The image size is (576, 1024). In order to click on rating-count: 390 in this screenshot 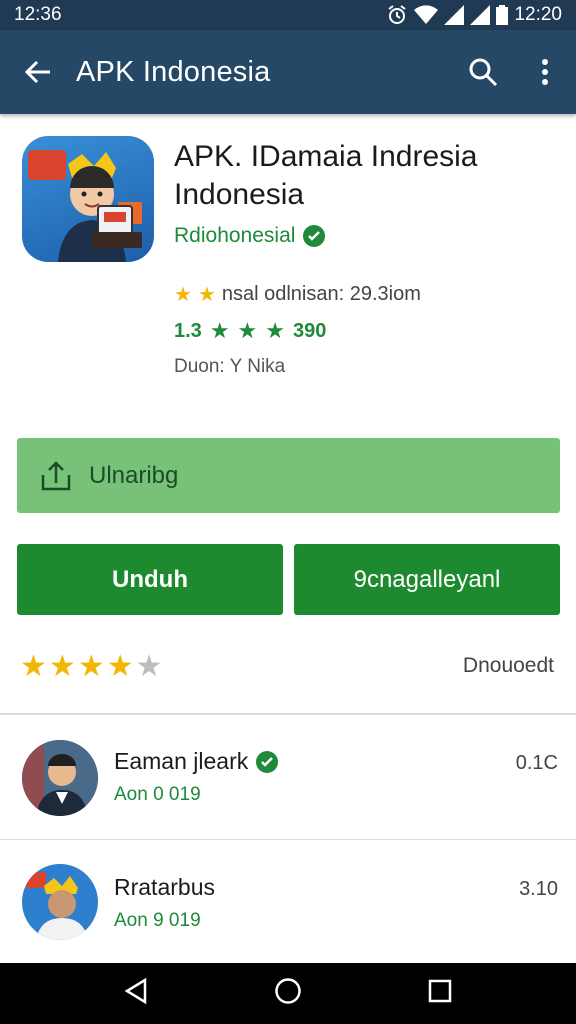, I will do `click(310, 330)`.